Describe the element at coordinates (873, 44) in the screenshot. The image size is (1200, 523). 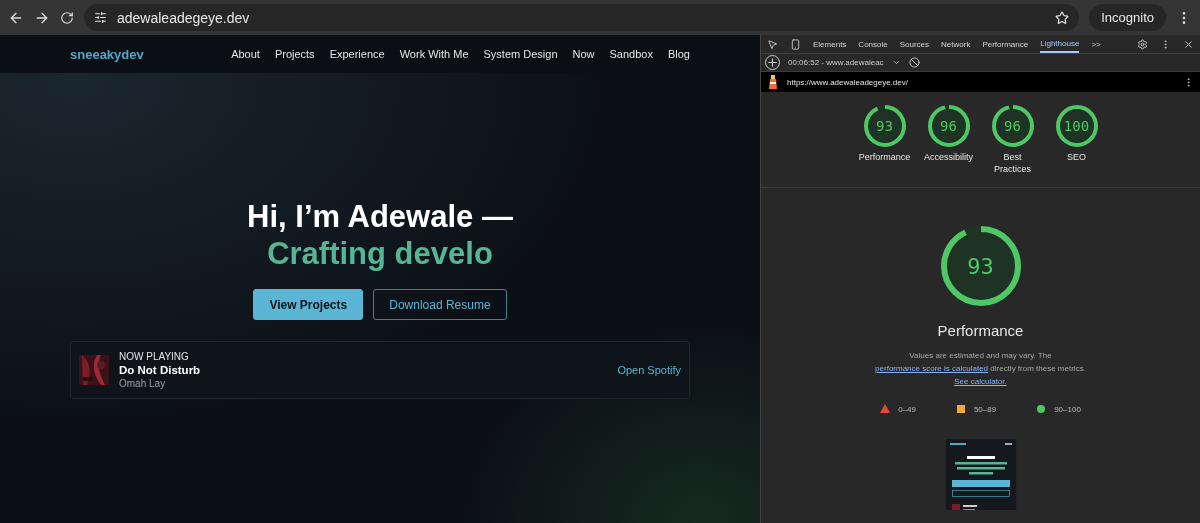
I see `devtools-tab: Console` at that location.